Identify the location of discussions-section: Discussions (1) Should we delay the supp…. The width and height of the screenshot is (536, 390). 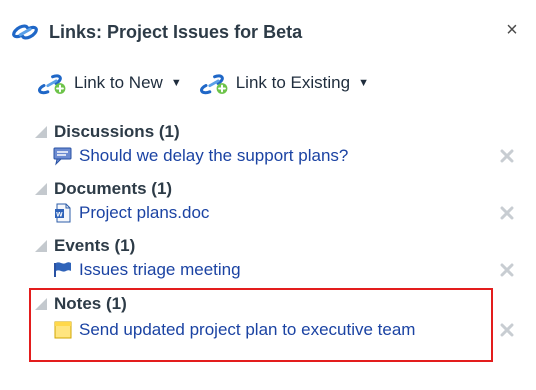
(274, 145).